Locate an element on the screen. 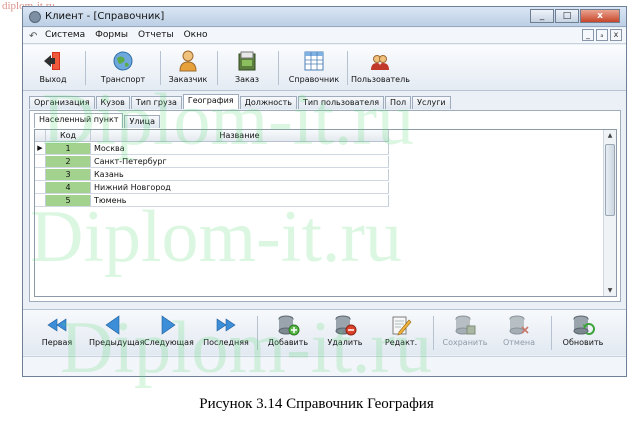 The image size is (633, 428). table-row: 2 Санкт-Петербург is located at coordinates (212, 162).